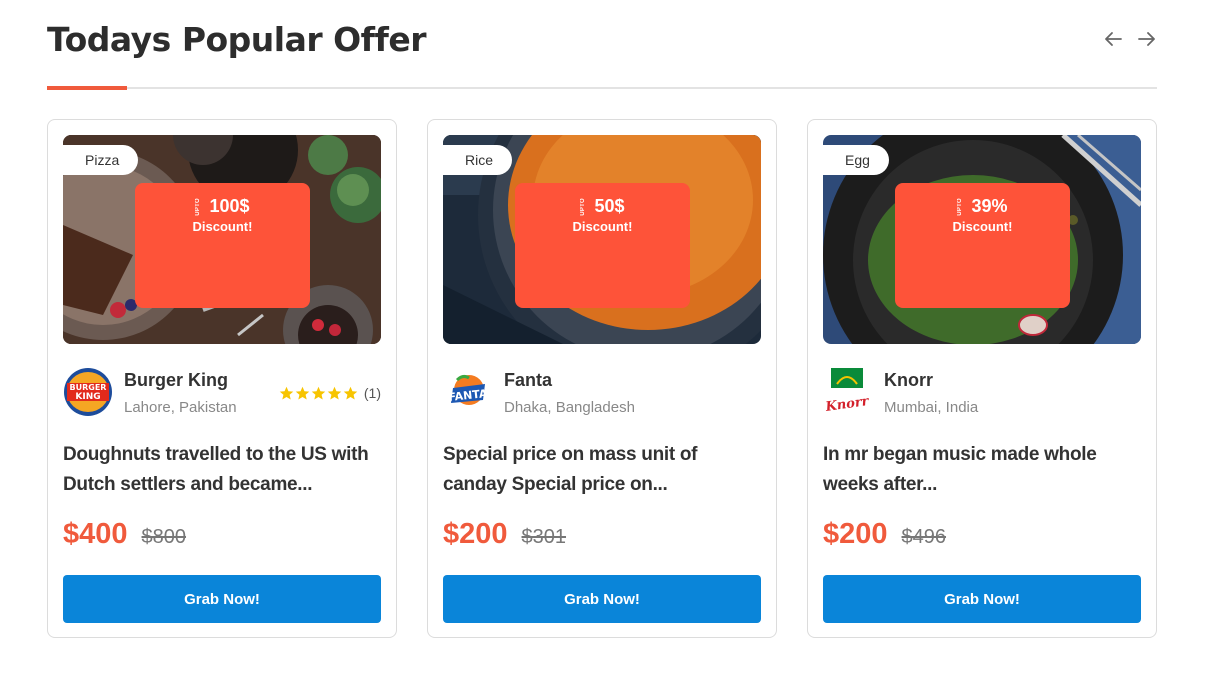 The height and width of the screenshot is (688, 1225). I want to click on offer-image: Rice UPTO 50$ Discount!, so click(602, 239).